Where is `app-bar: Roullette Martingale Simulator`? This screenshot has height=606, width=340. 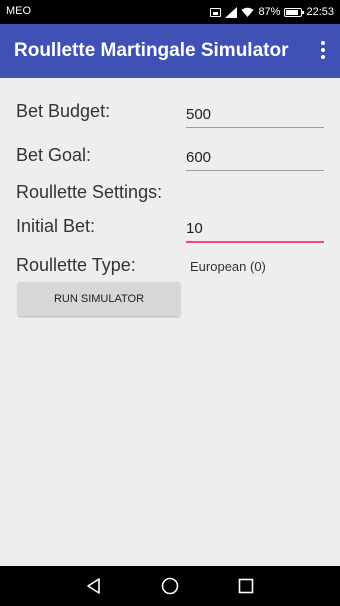 app-bar: Roullette Martingale Simulator is located at coordinates (170, 51).